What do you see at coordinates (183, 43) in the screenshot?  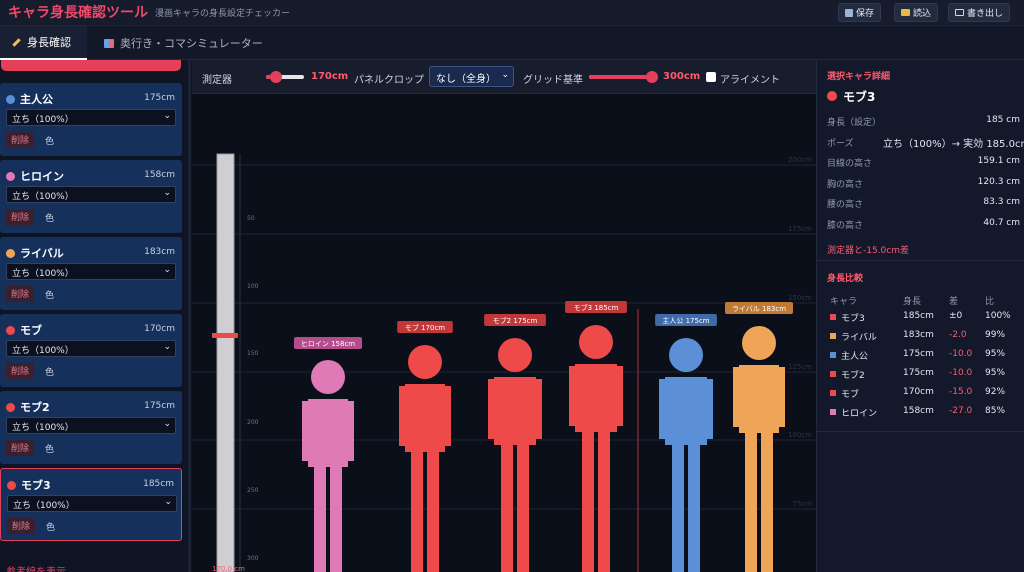 I see `tab-depth-simulator: 奥行き・コマシミュレーター` at bounding box center [183, 43].